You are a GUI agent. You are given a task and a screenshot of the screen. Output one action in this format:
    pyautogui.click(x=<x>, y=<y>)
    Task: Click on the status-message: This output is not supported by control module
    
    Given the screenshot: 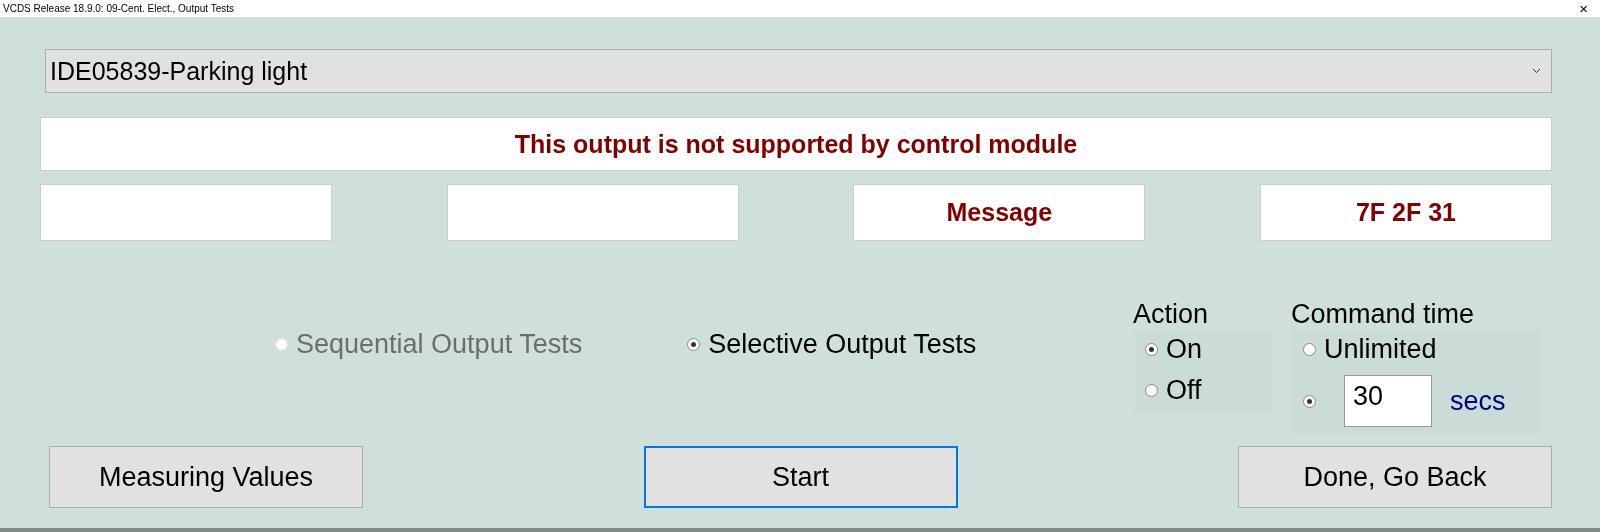 What is the action you would take?
    pyautogui.click(x=796, y=144)
    